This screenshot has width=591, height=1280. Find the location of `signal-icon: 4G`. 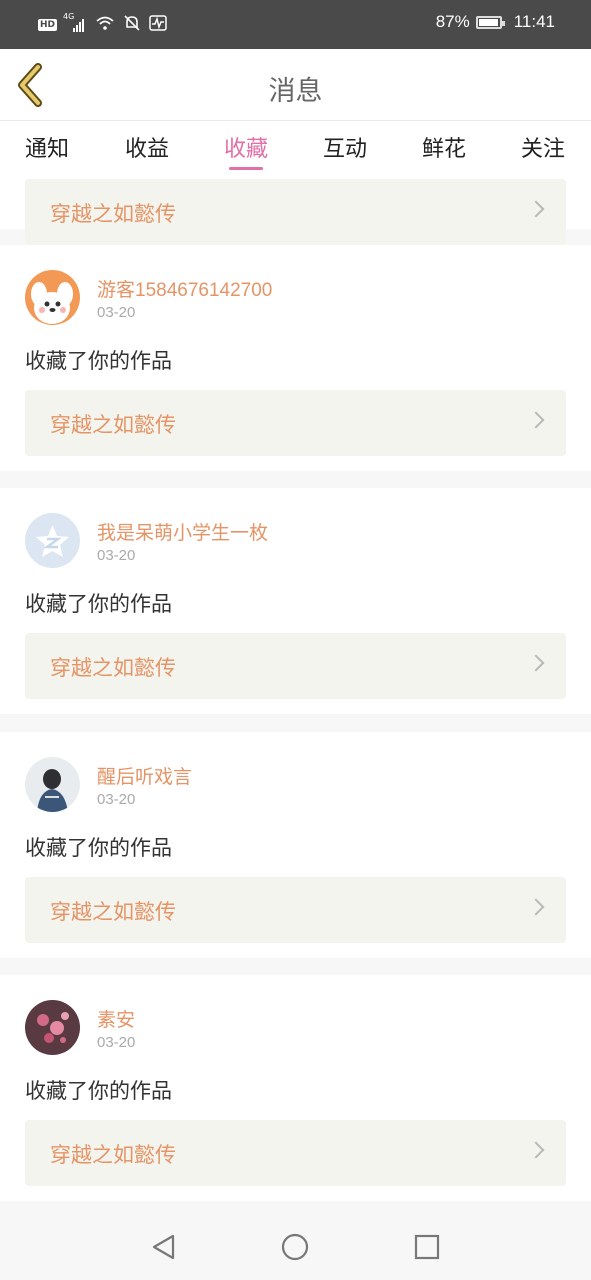

signal-icon: 4G is located at coordinates (75, 22).